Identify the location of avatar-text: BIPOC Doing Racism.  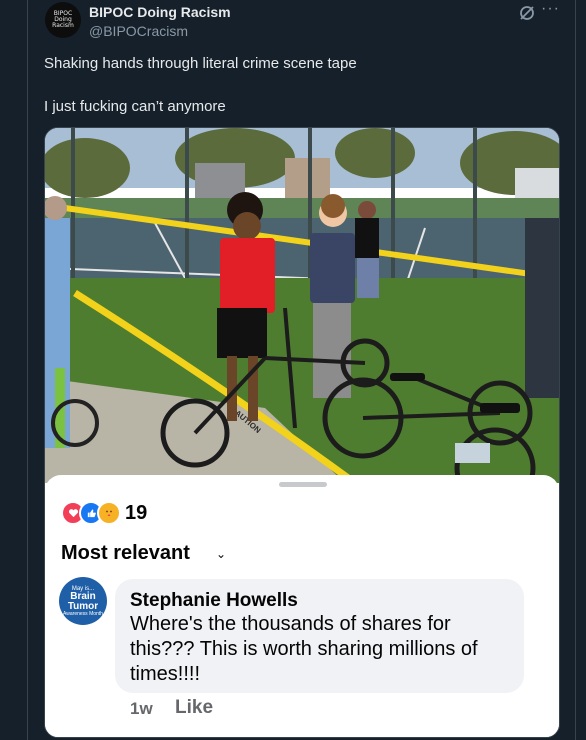
(63, 19).